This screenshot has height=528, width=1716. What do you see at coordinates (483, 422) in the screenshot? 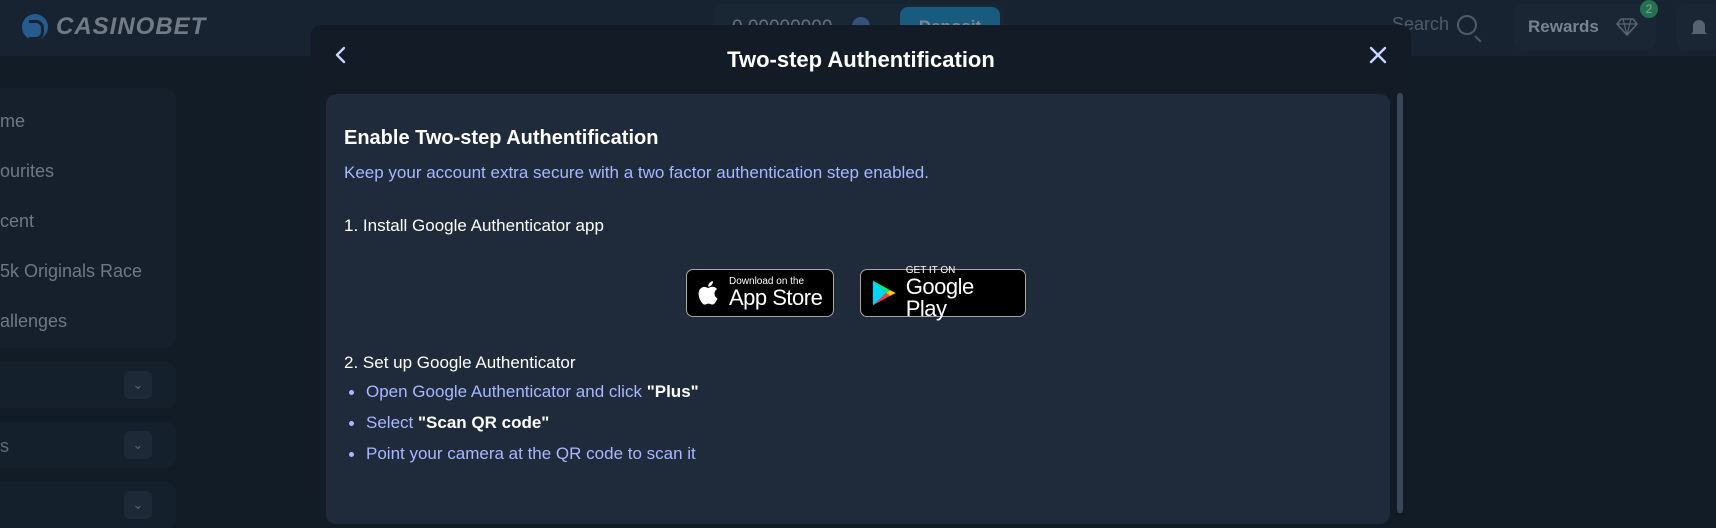
I see `instruction-bold: "Scan QR code"` at bounding box center [483, 422].